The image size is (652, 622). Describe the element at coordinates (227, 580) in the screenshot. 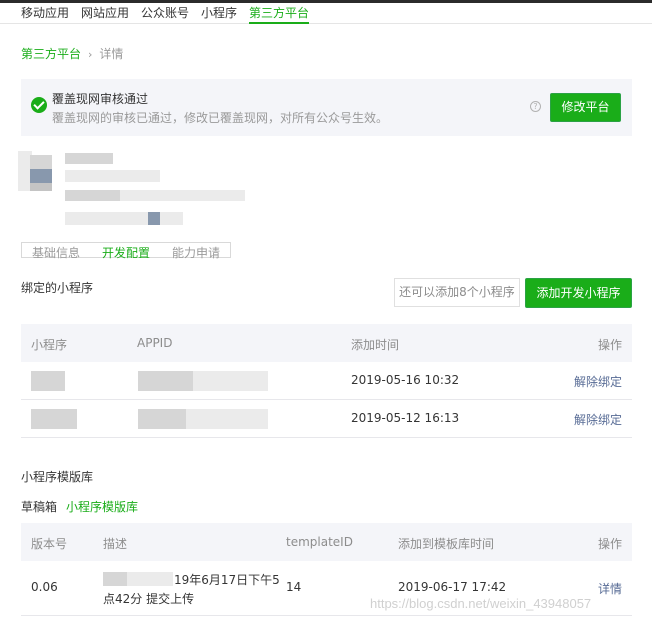

I see `description-line-1: 19年6月17日下午5` at that location.